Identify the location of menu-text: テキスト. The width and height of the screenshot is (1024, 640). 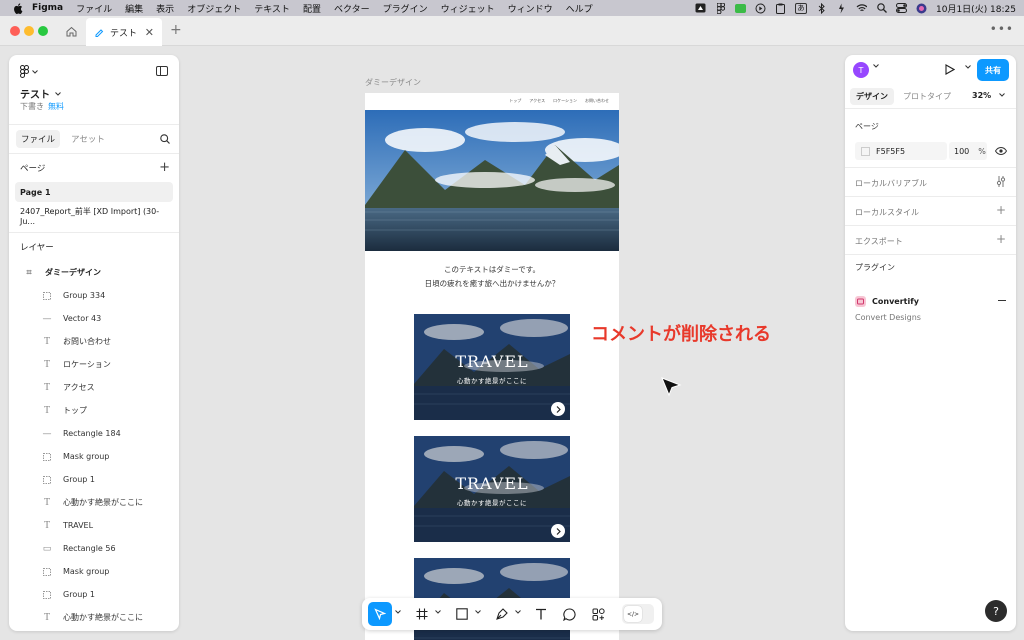
(272, 8).